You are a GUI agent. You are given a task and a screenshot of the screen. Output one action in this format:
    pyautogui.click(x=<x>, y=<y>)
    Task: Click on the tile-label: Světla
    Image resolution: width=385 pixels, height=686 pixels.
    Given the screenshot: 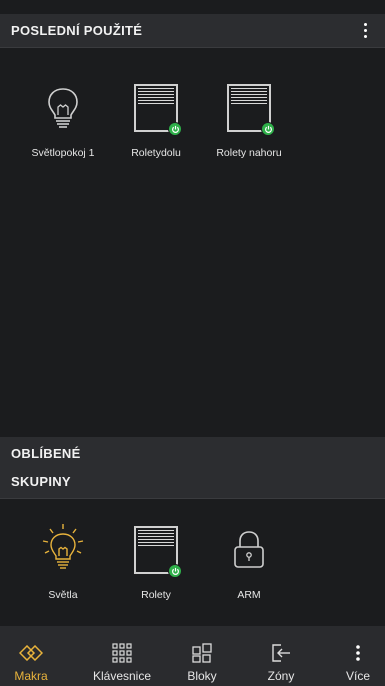 What is the action you would take?
    pyautogui.click(x=63, y=595)
    